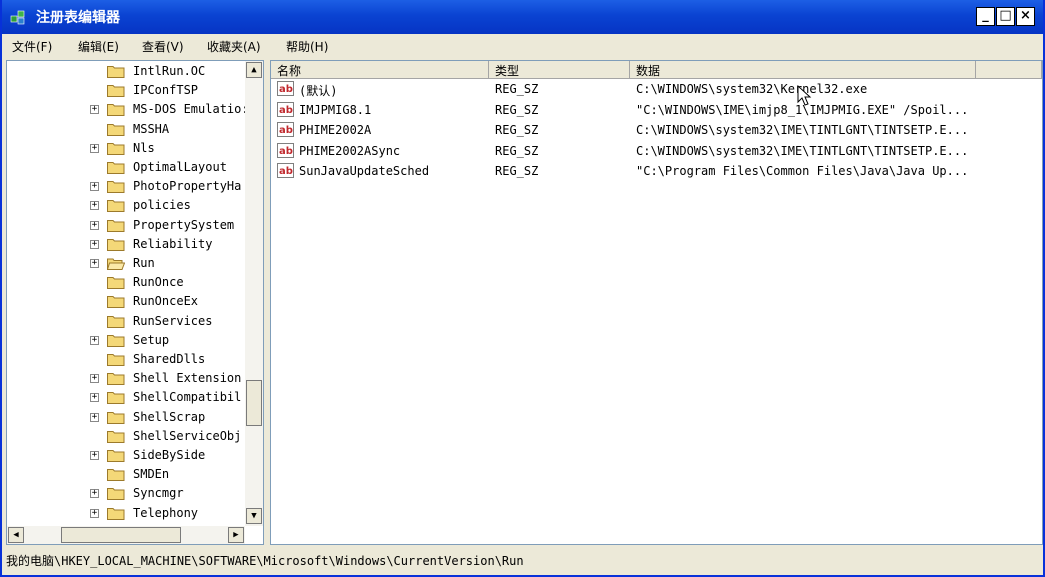 The image size is (1045, 577). I want to click on tree-node: RunOnce, so click(126, 282).